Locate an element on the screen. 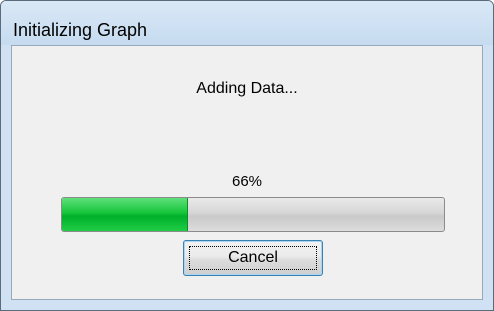  title-bar: Initializing Graph is located at coordinates (247, 23).